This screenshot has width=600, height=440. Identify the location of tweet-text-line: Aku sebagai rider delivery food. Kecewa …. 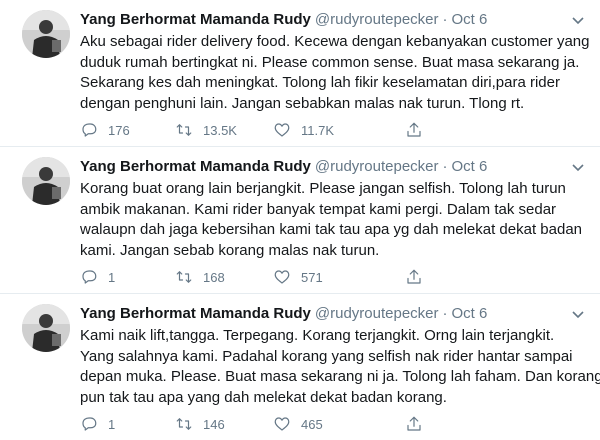
(335, 41).